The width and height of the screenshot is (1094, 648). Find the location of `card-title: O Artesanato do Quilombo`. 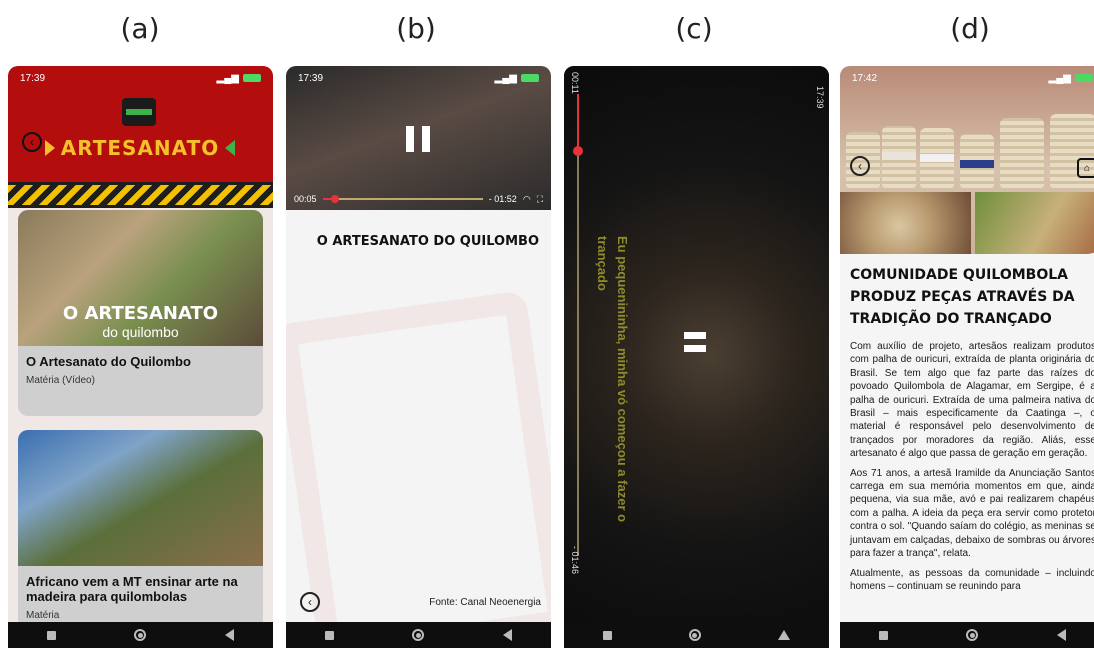

card-title: O Artesanato do Quilombo is located at coordinates (108, 361).